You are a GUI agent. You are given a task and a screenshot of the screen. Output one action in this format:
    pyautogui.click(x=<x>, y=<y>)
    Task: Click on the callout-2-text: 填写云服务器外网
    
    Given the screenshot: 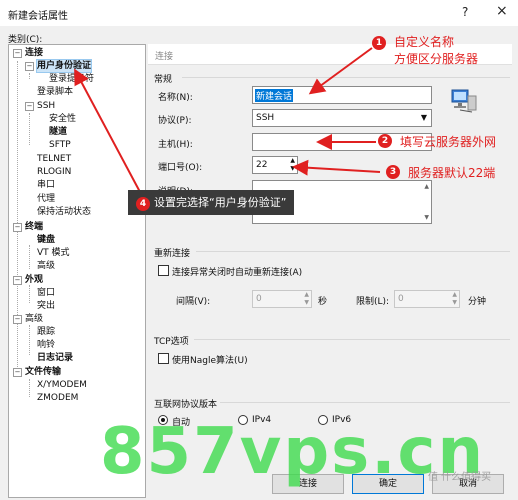 What is the action you would take?
    pyautogui.click(x=448, y=142)
    